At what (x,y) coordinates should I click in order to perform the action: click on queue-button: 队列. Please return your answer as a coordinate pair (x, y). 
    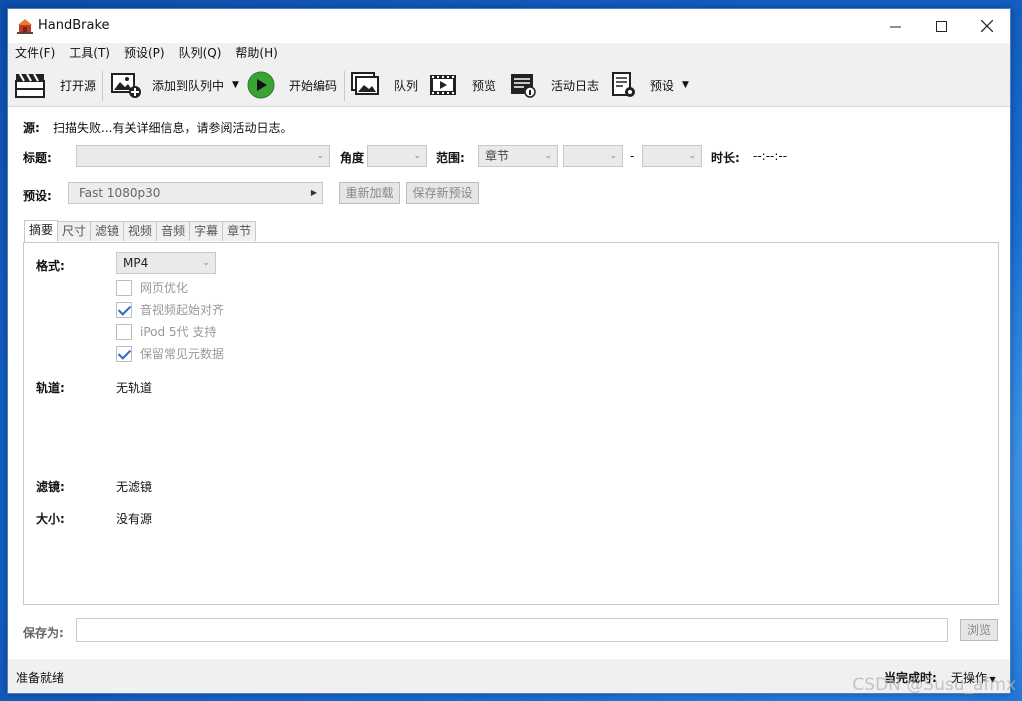
    Looking at the image, I should click on (384, 85).